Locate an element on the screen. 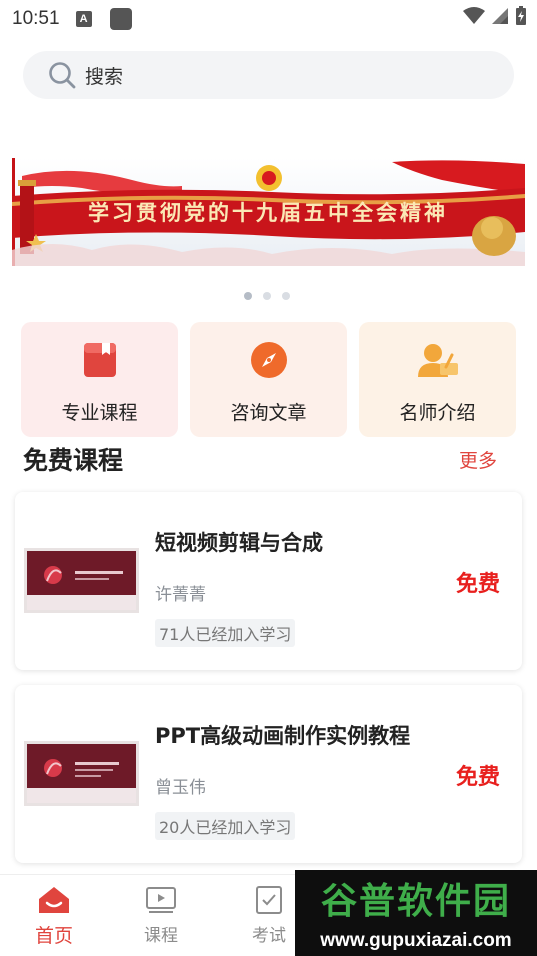 The height and width of the screenshot is (956, 537). watermark-logo: 谷普软件园 www.gupuxiazai.com is located at coordinates (416, 913).